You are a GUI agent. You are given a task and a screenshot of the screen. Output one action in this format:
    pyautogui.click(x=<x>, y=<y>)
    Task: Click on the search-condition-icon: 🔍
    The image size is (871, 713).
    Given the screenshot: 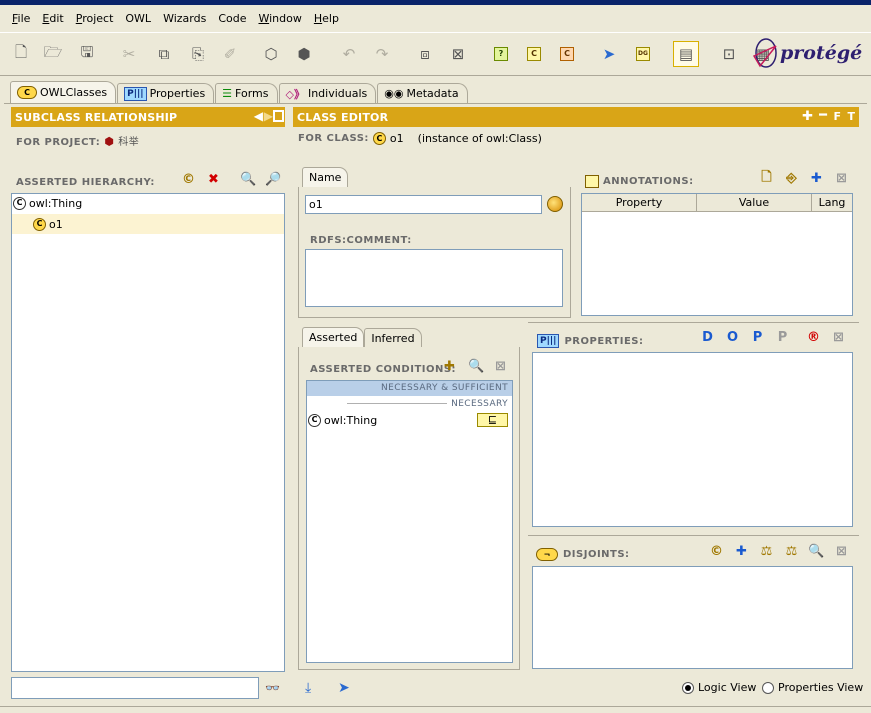 What is the action you would take?
    pyautogui.click(x=476, y=366)
    